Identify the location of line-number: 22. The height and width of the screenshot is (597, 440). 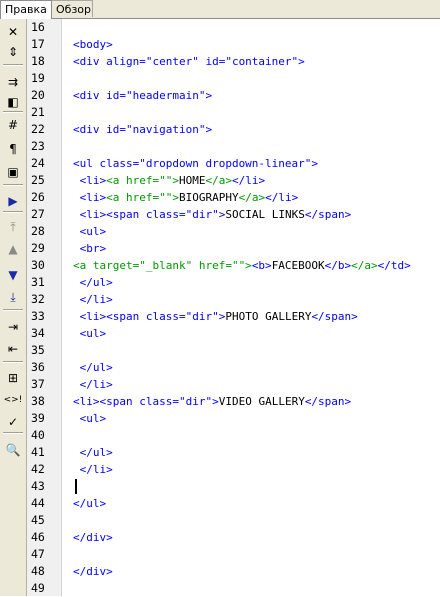
(38, 129).